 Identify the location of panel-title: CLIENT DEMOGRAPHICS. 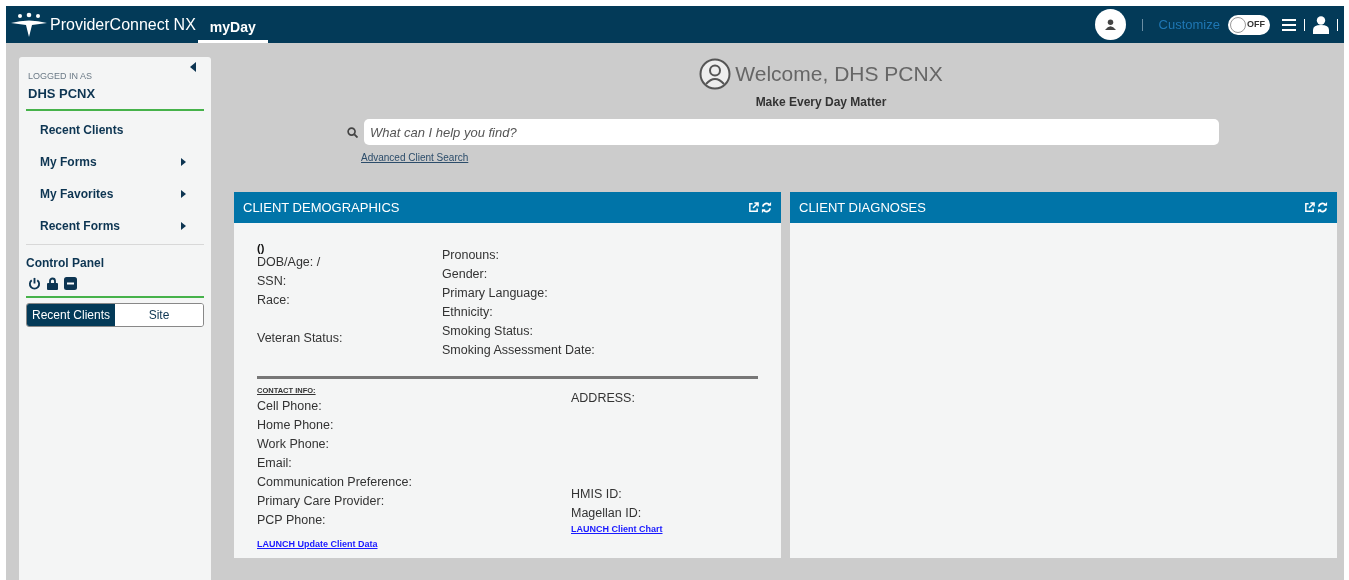
(321, 207).